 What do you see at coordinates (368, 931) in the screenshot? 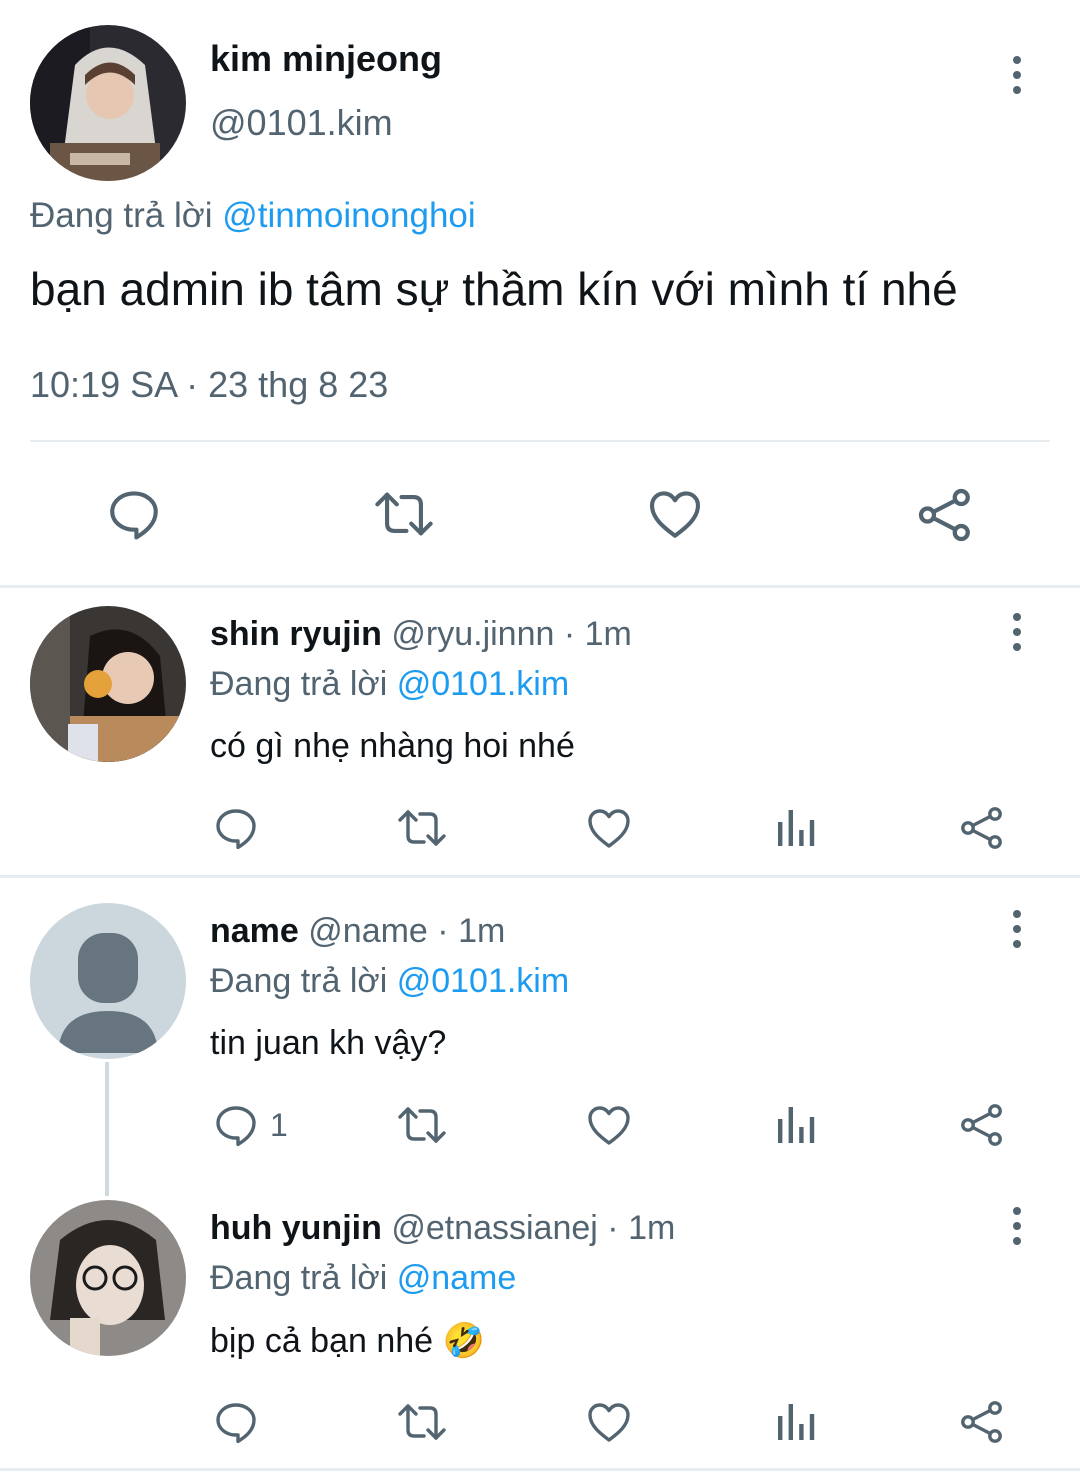
I see `author-handle: @name` at bounding box center [368, 931].